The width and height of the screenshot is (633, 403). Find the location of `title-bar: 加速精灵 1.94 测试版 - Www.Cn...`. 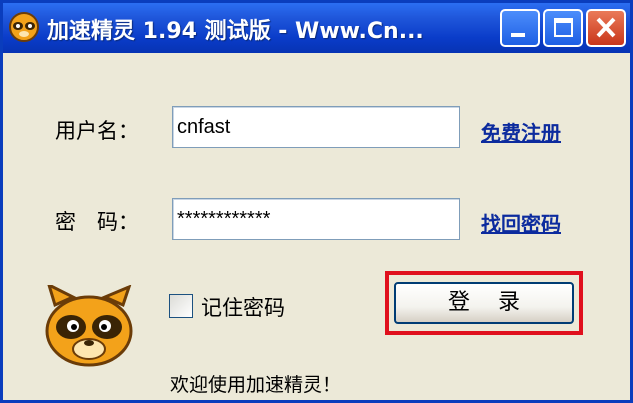

title-bar: 加速精灵 1.94 测试版 - Www.Cn... is located at coordinates (316, 28).